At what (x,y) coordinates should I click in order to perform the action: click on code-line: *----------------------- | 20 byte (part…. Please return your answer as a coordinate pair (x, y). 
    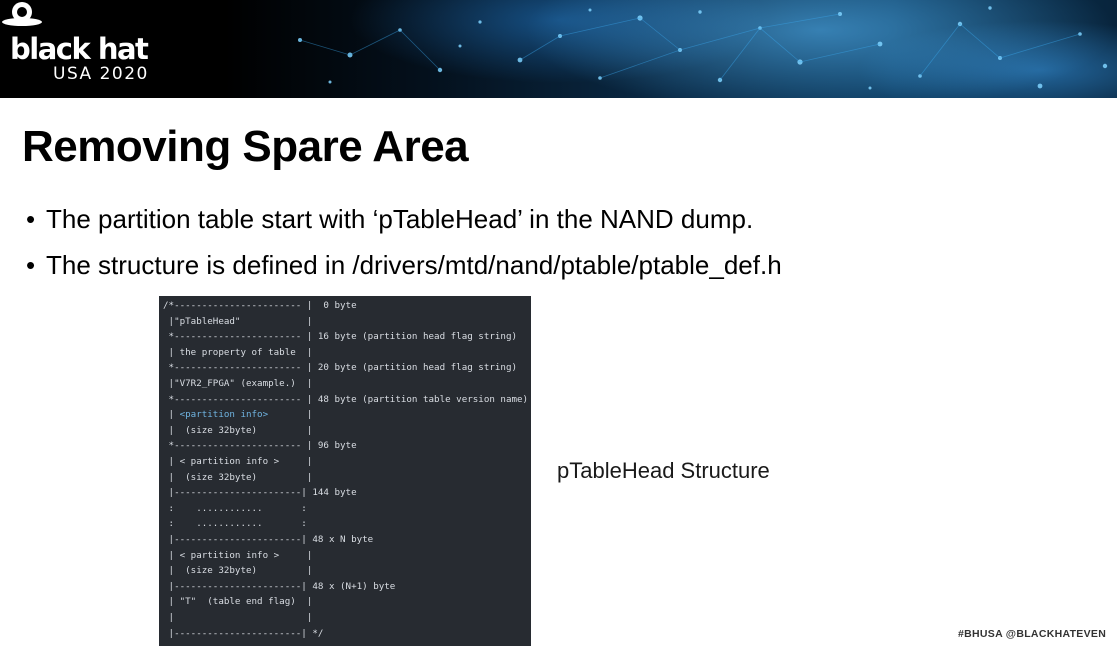
    Looking at the image, I should click on (340, 368).